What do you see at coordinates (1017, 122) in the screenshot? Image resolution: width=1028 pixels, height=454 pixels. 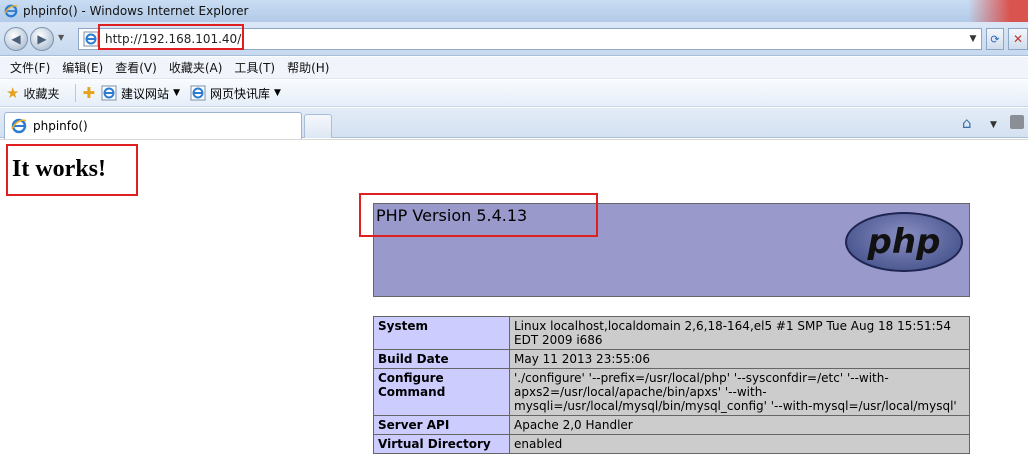 I see `feeds-icon` at bounding box center [1017, 122].